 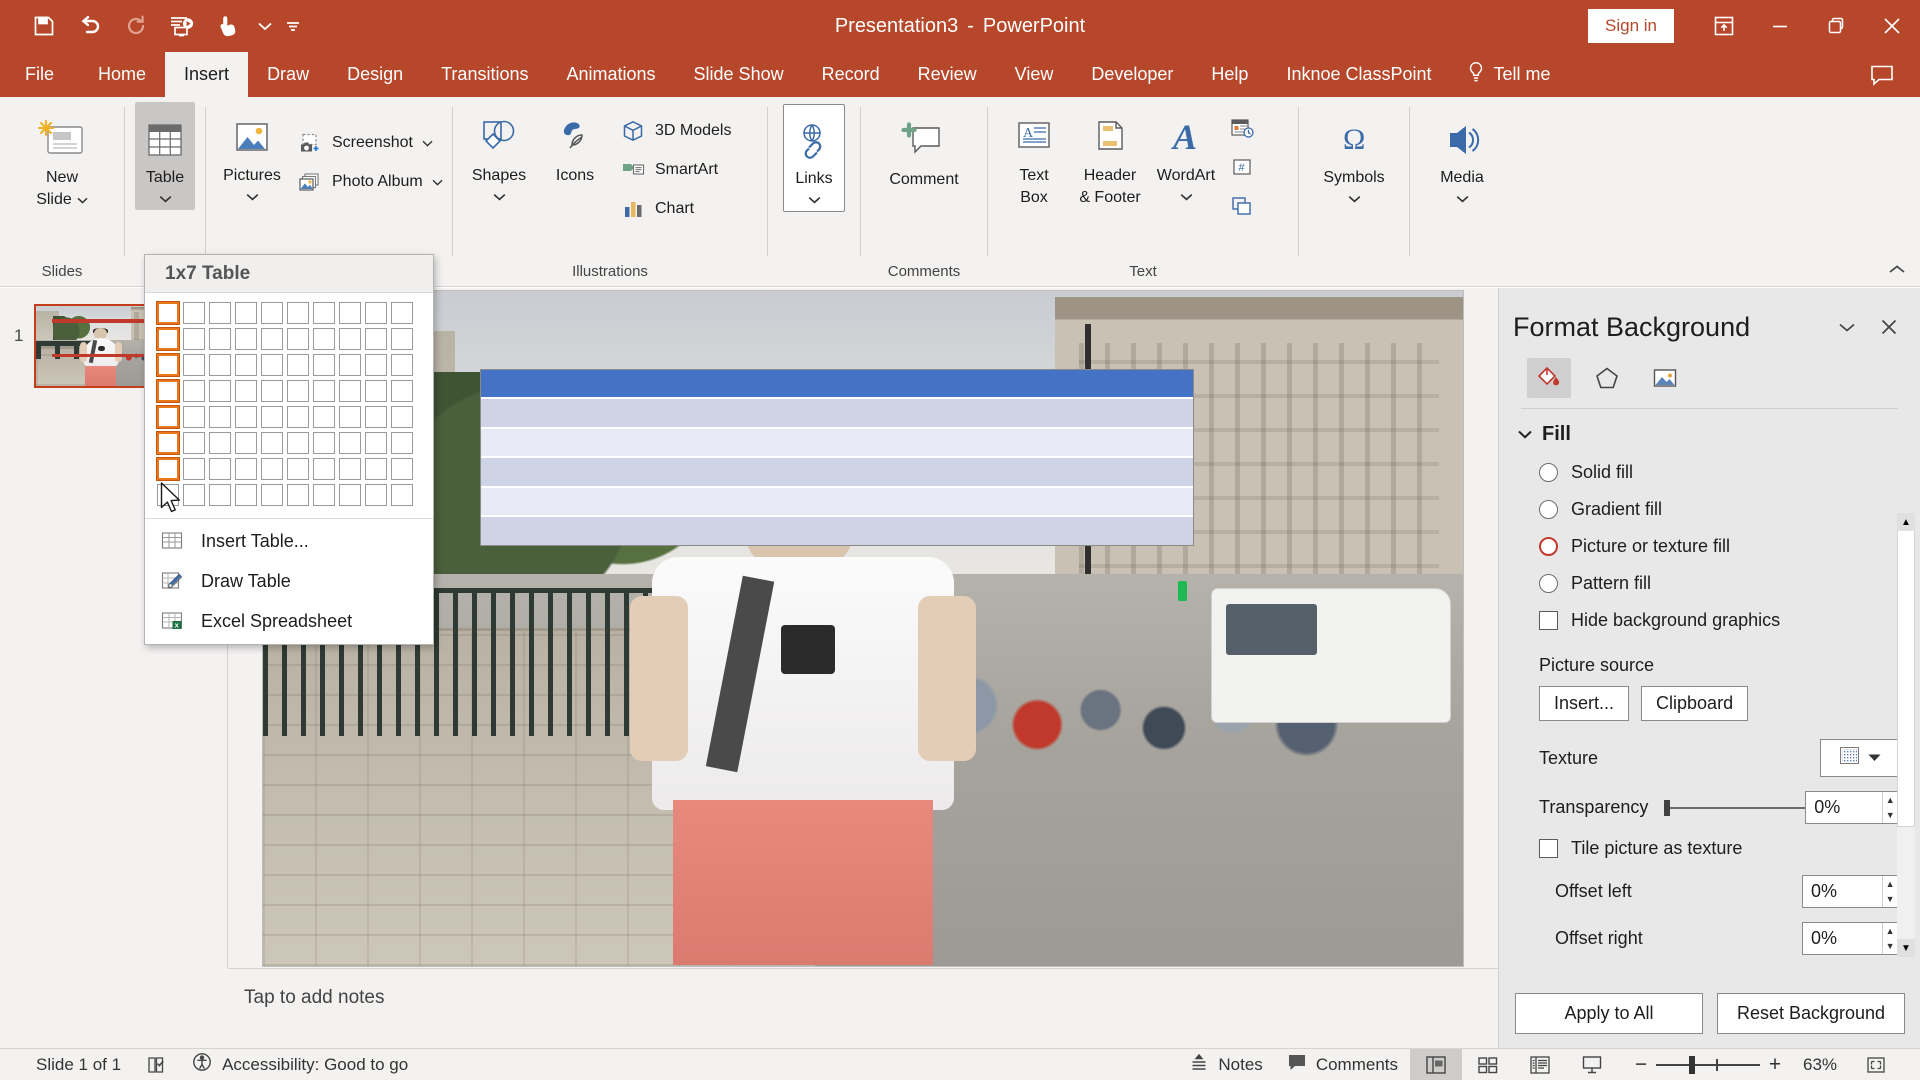 What do you see at coordinates (484, 74) in the screenshot?
I see `tab-transitions: Transitions` at bounding box center [484, 74].